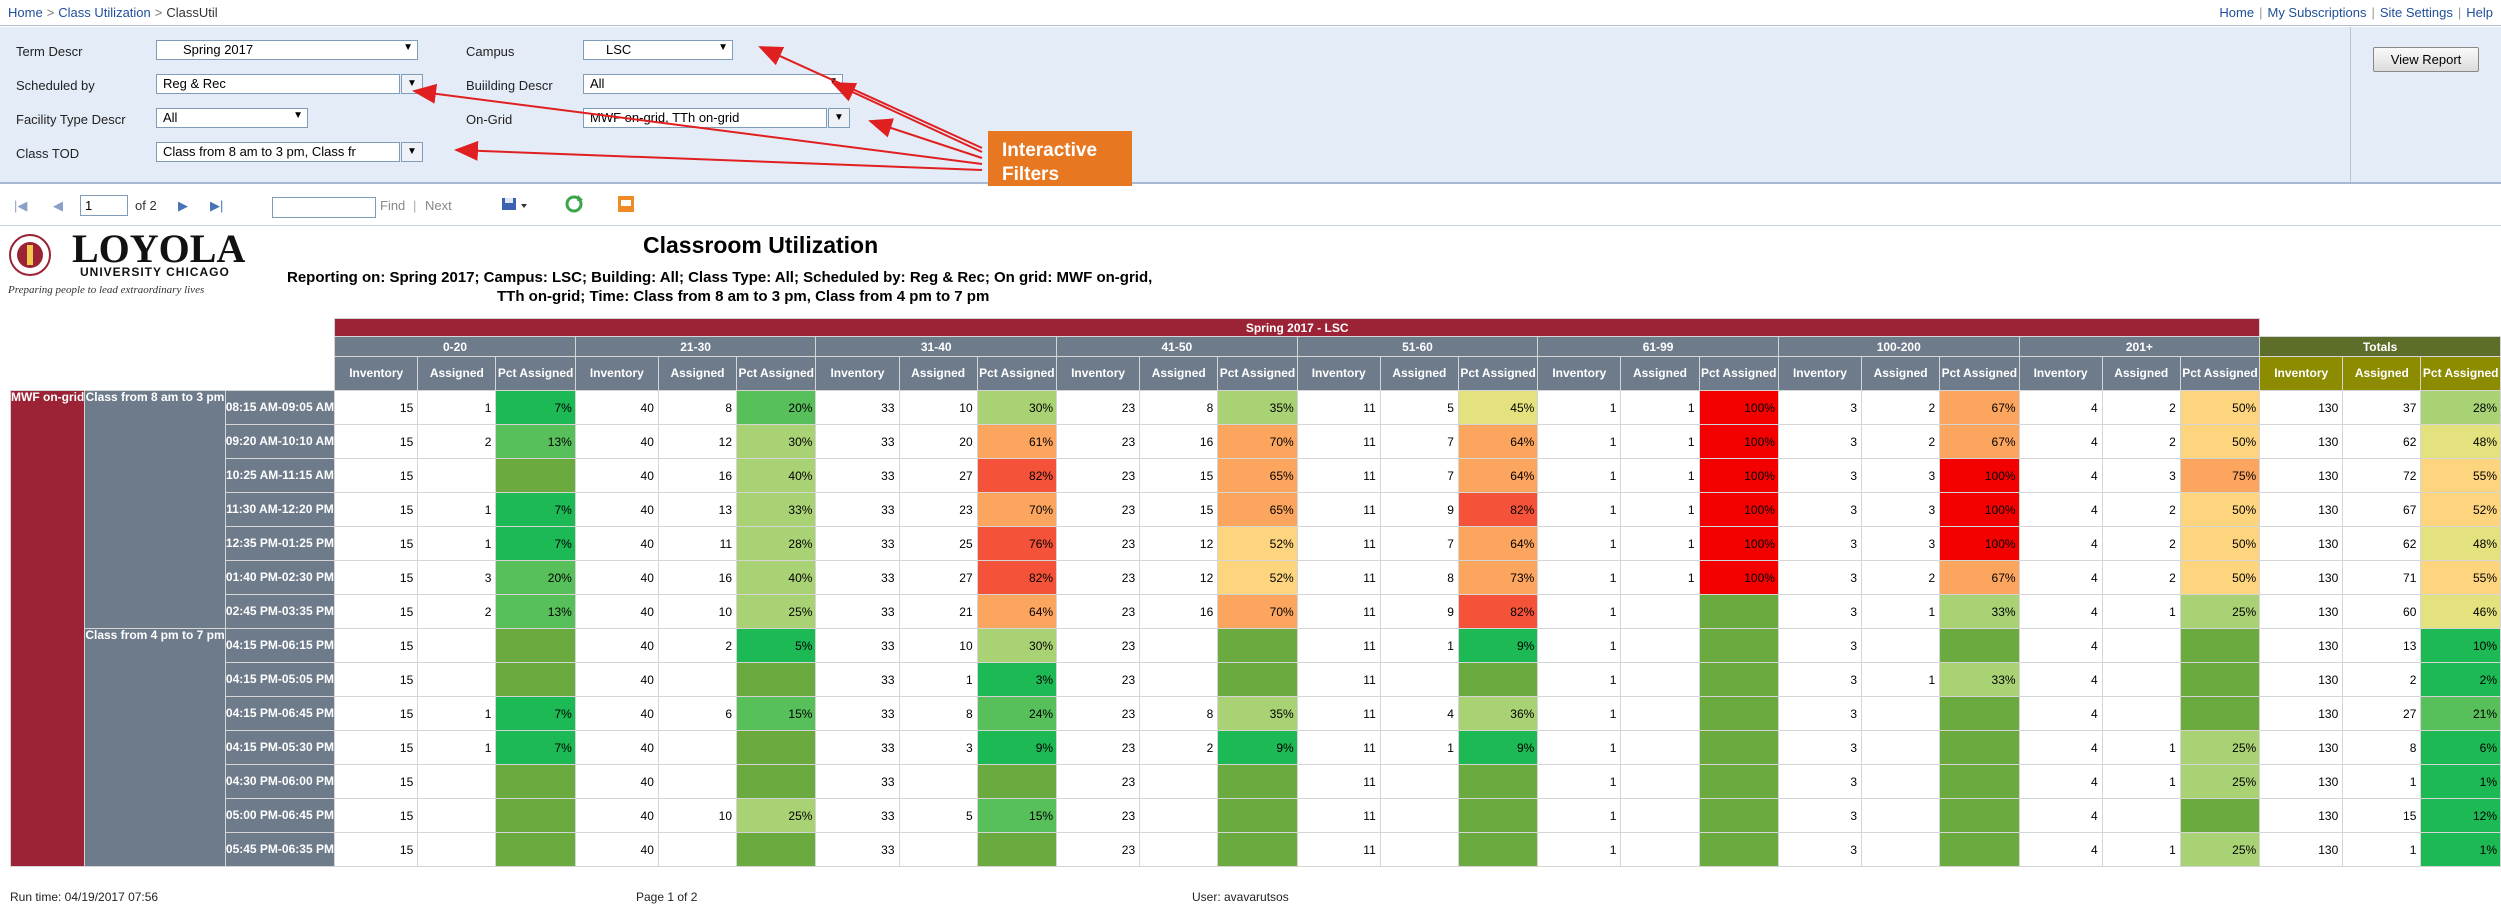  Describe the element at coordinates (280, 781) in the screenshot. I see `time-slot: 04:30 PM-06:00 PM` at that location.